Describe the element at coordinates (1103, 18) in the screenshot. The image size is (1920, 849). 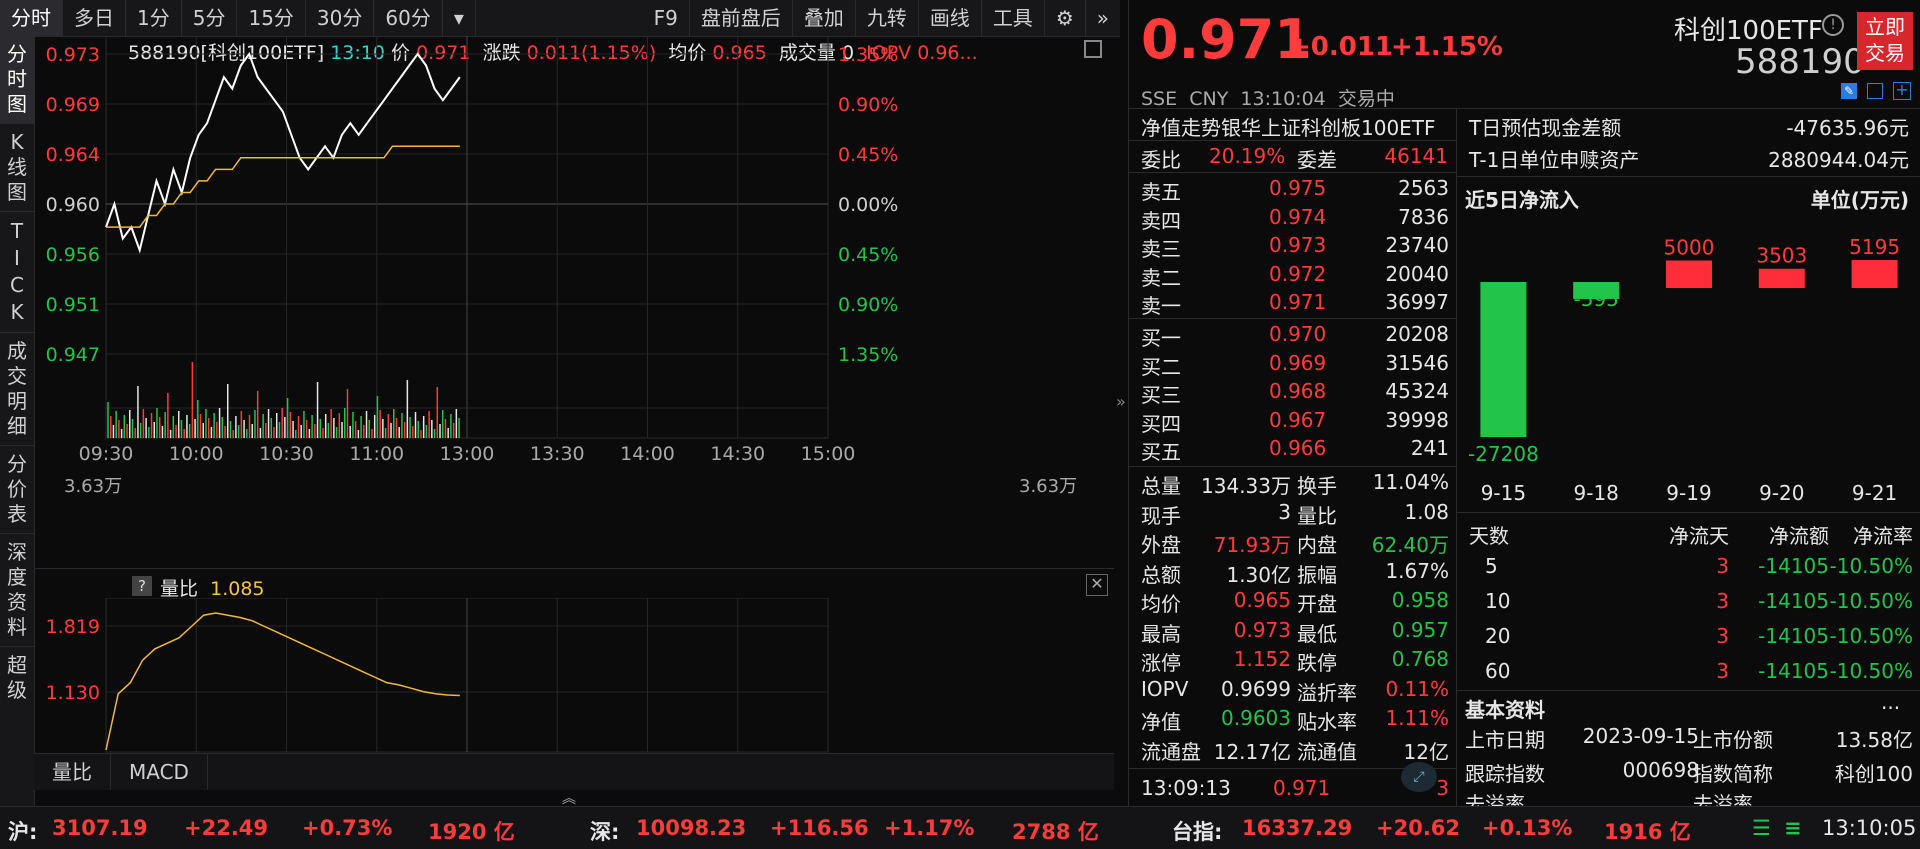
I see `double-chevron-right-icon: »` at that location.